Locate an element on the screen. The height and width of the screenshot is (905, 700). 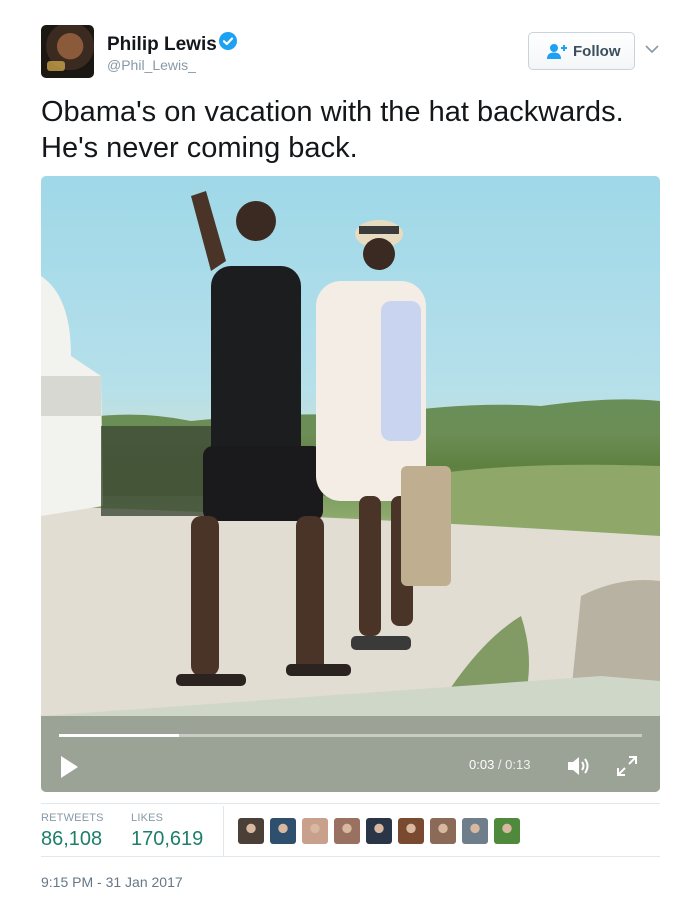
video-time: 0:03 / 0:13 is located at coordinates (499, 764).